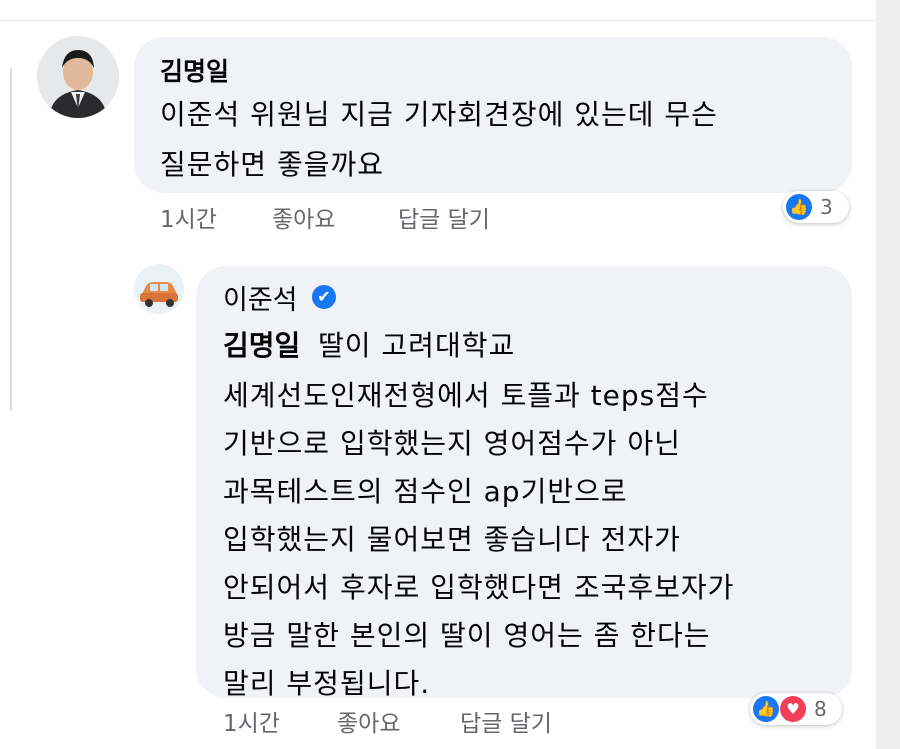 This screenshot has height=749, width=900. I want to click on love-reaction-icon: ♥, so click(793, 709).